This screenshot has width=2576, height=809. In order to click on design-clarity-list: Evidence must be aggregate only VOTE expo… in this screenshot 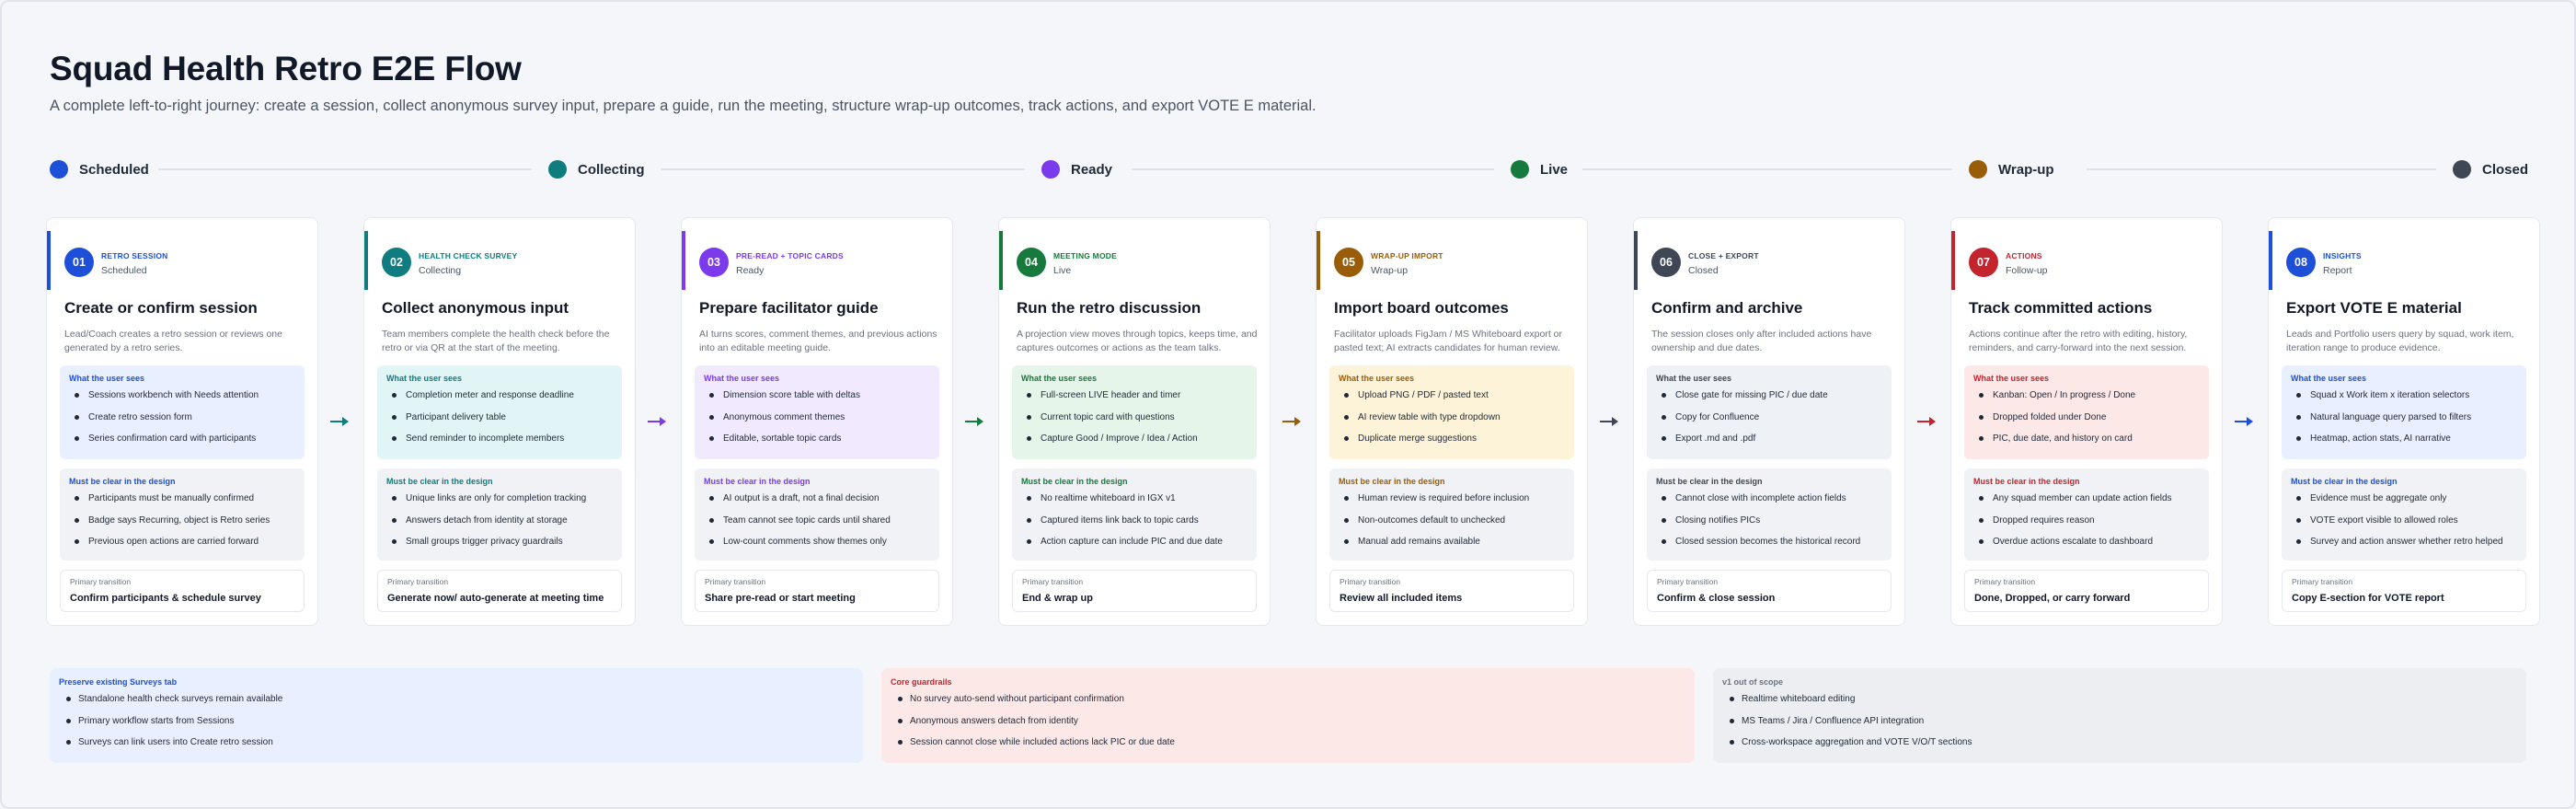, I will do `click(2404, 526)`.